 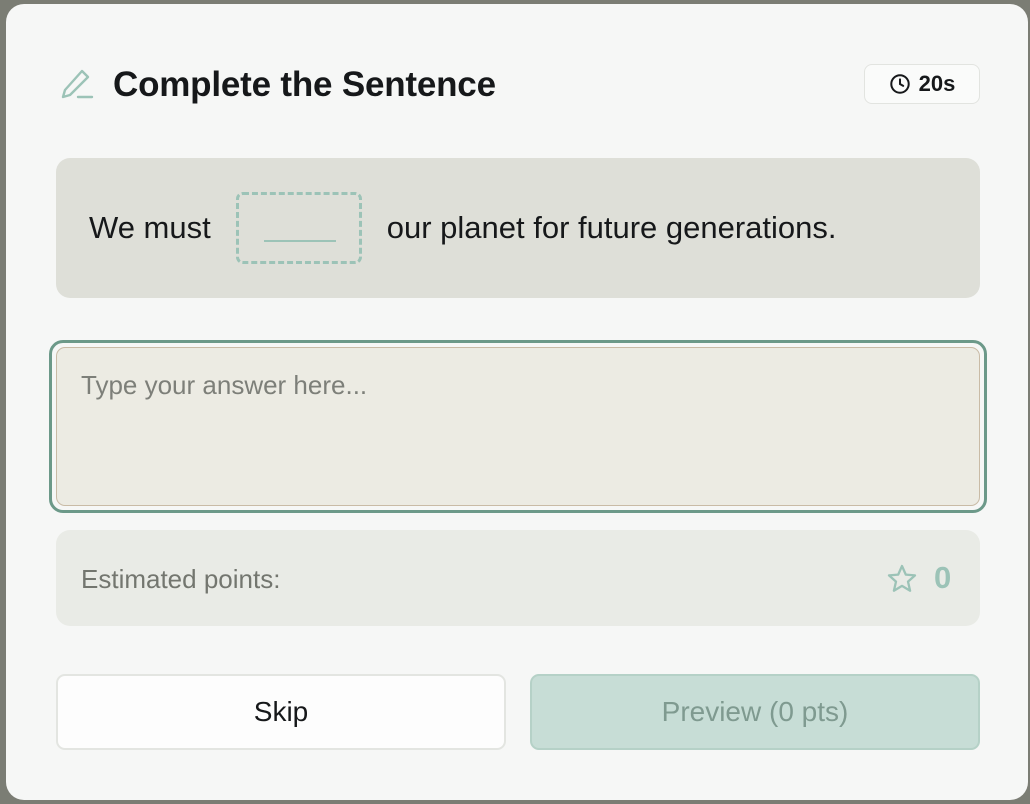 I want to click on preview-button: Preview (0 pts), so click(x=755, y=712).